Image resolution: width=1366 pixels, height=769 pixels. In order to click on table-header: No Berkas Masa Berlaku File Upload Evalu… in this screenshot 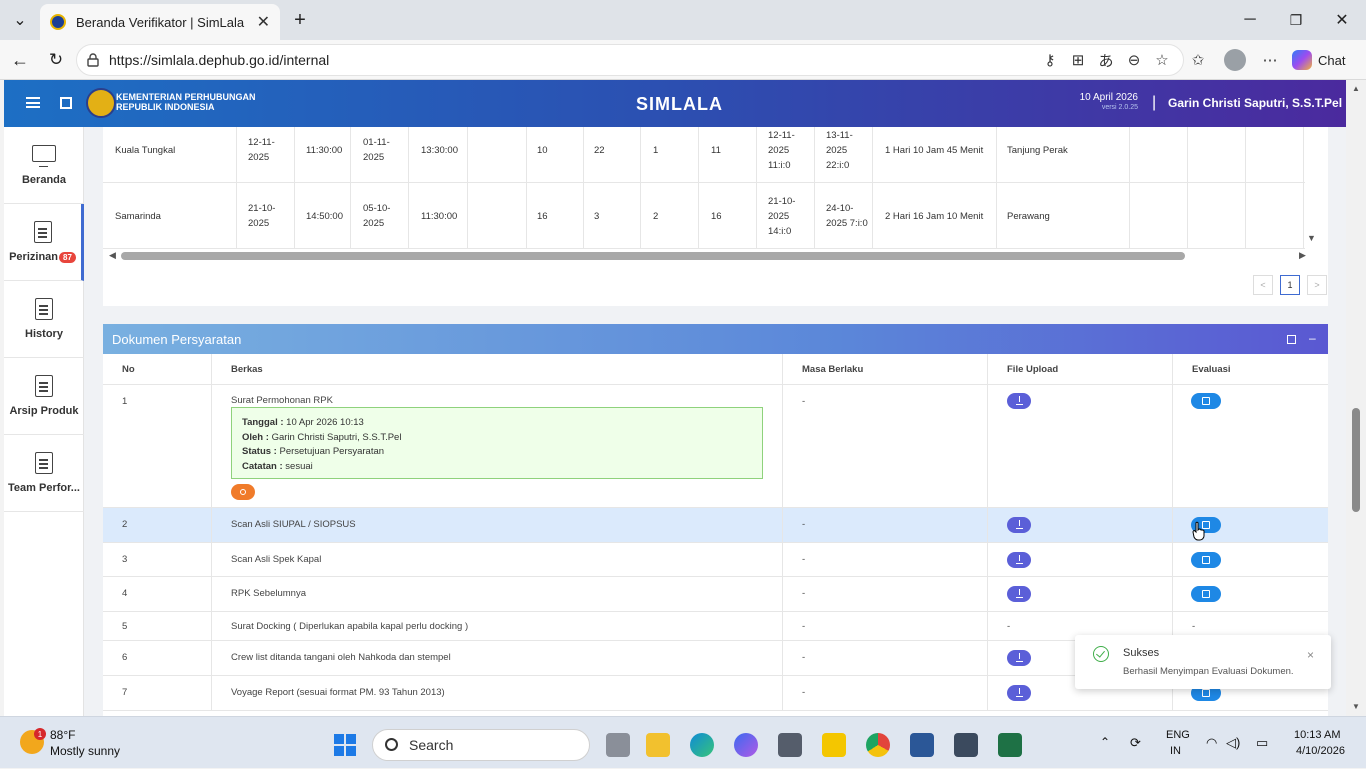, I will do `click(715, 369)`.